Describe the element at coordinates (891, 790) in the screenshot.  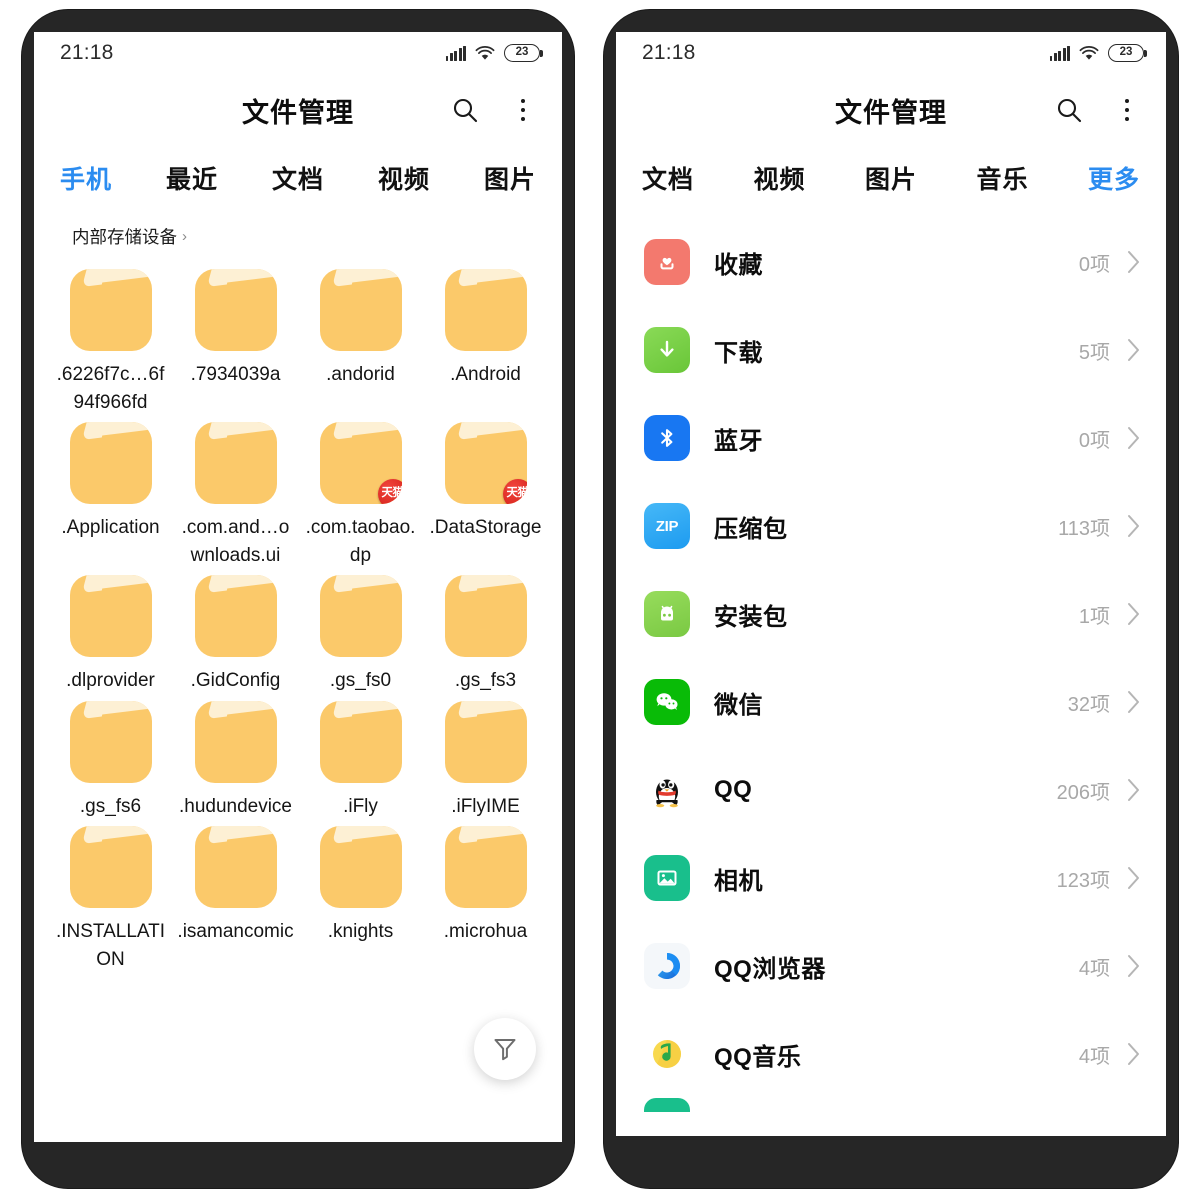
I see `list-item: QQ 206项` at that location.